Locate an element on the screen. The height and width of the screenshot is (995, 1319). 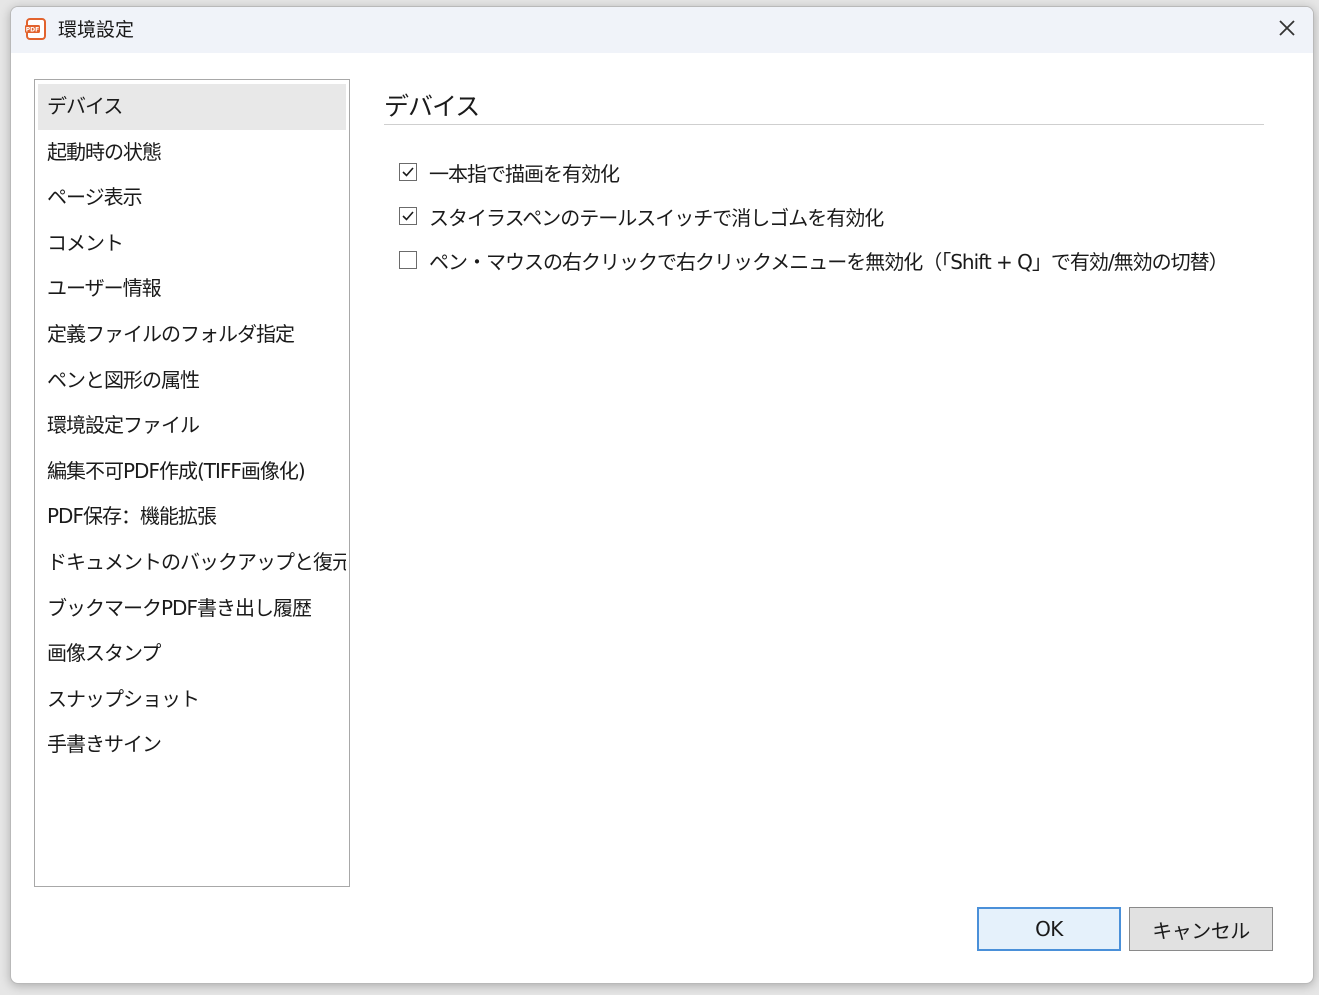
sidebar-item-backup-restore: ドキュメントのバックアップと復元 is located at coordinates (192, 563).